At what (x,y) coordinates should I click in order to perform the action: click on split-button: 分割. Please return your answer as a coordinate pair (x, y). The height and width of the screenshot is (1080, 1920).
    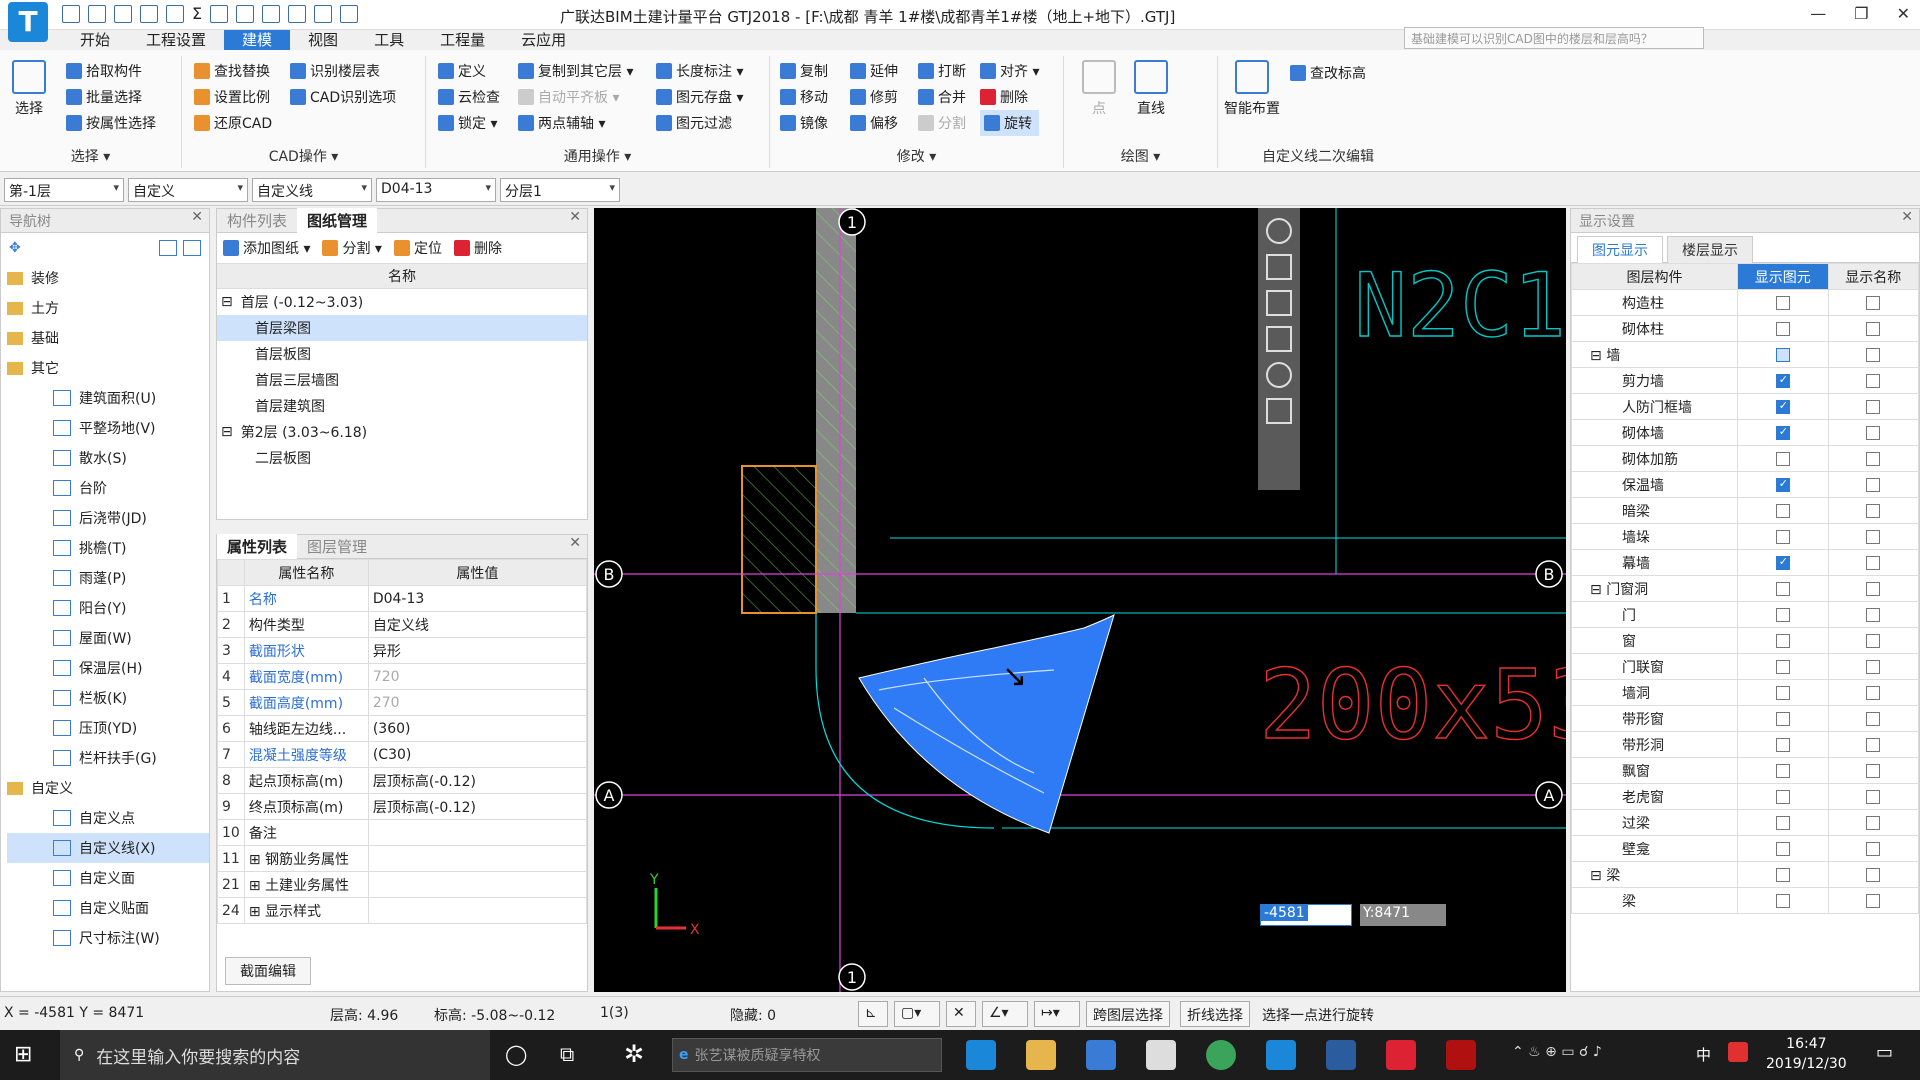
    Looking at the image, I should click on (942, 123).